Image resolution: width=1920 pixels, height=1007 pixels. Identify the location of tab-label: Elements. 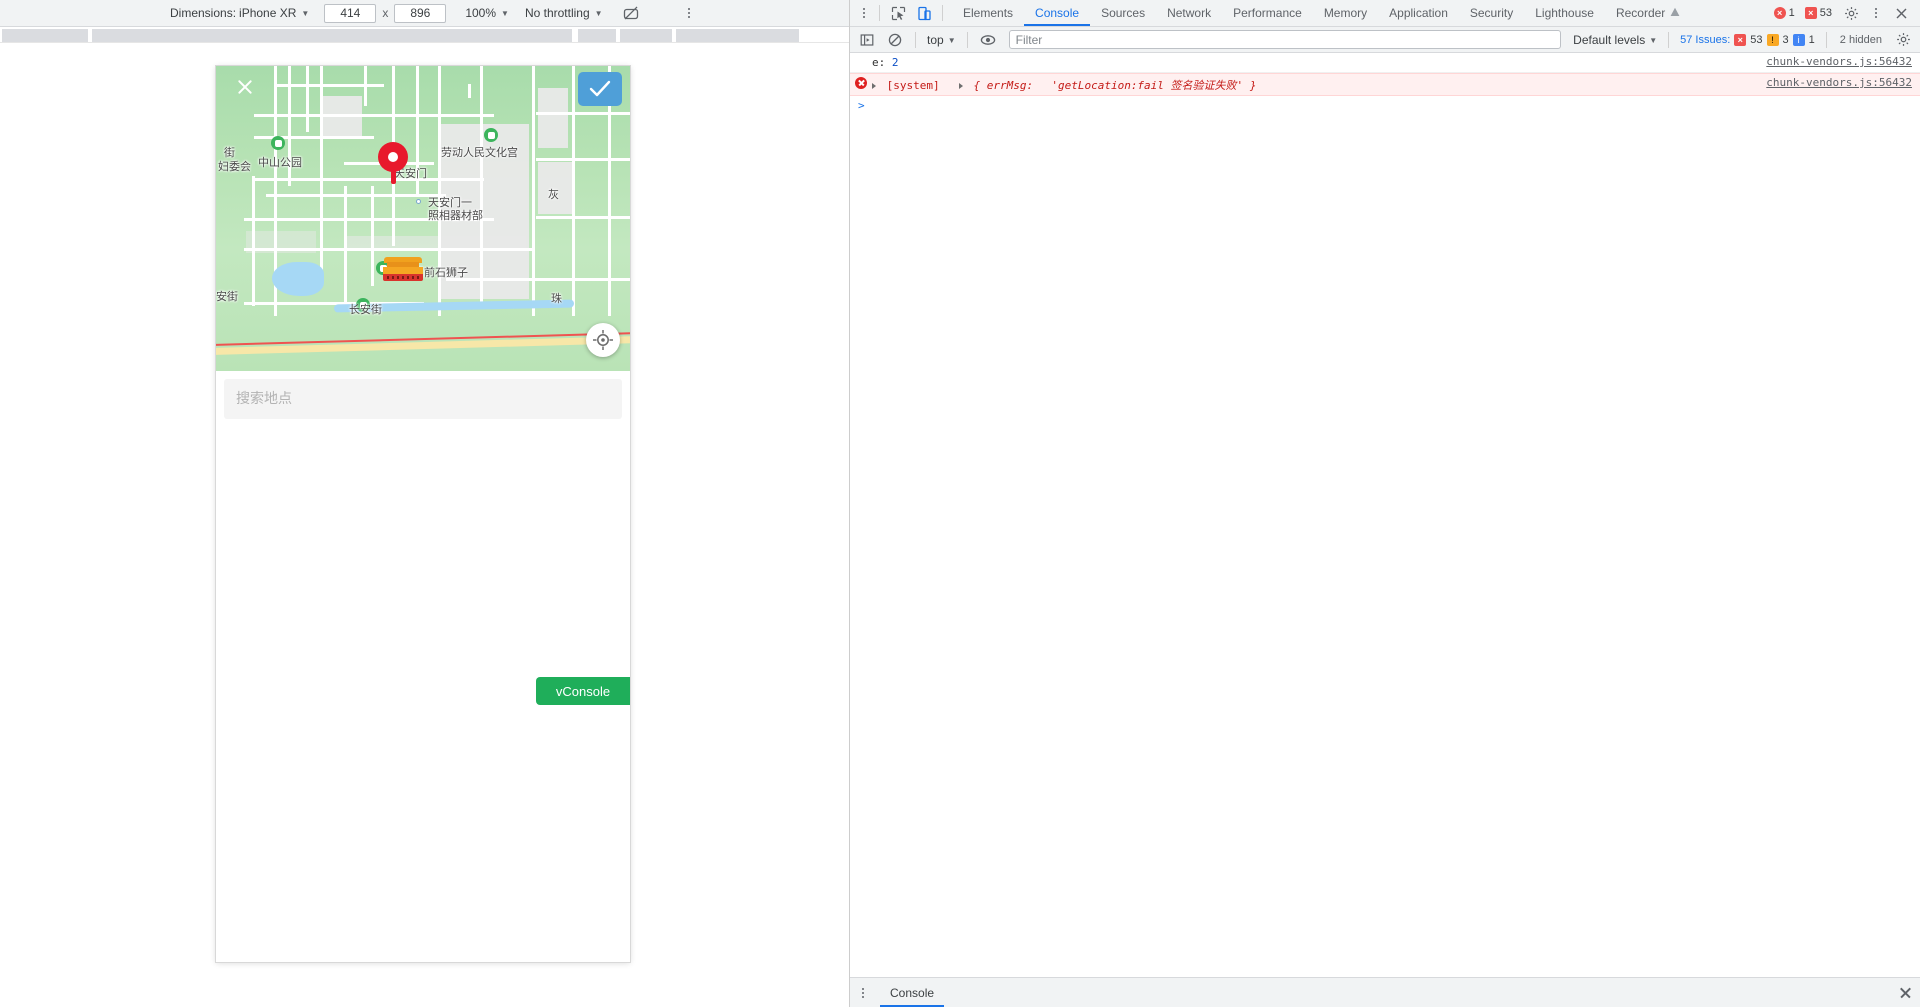
(988, 13).